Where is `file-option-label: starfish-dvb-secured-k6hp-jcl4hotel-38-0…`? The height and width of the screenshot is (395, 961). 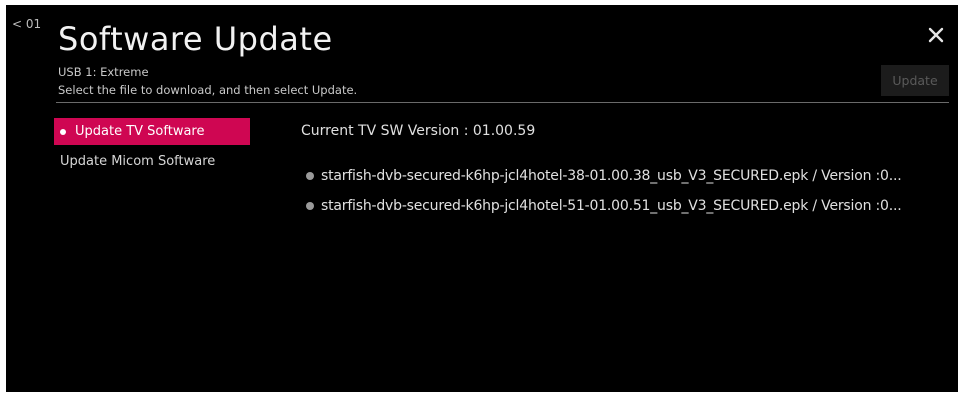 file-option-label: starfish-dvb-secured-k6hp-jcl4hotel-38-0… is located at coordinates (611, 176).